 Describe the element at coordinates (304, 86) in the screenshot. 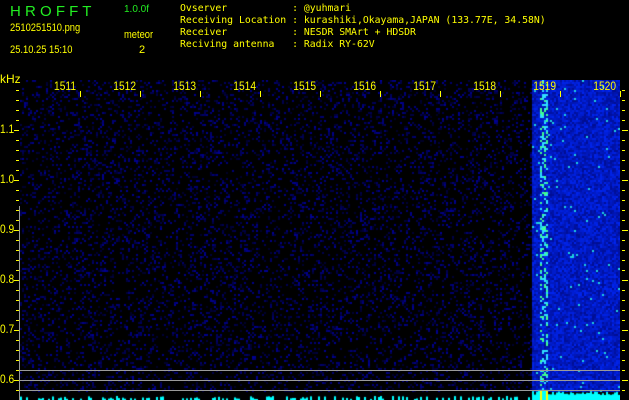

I see `x-tick-label: 1515` at that location.